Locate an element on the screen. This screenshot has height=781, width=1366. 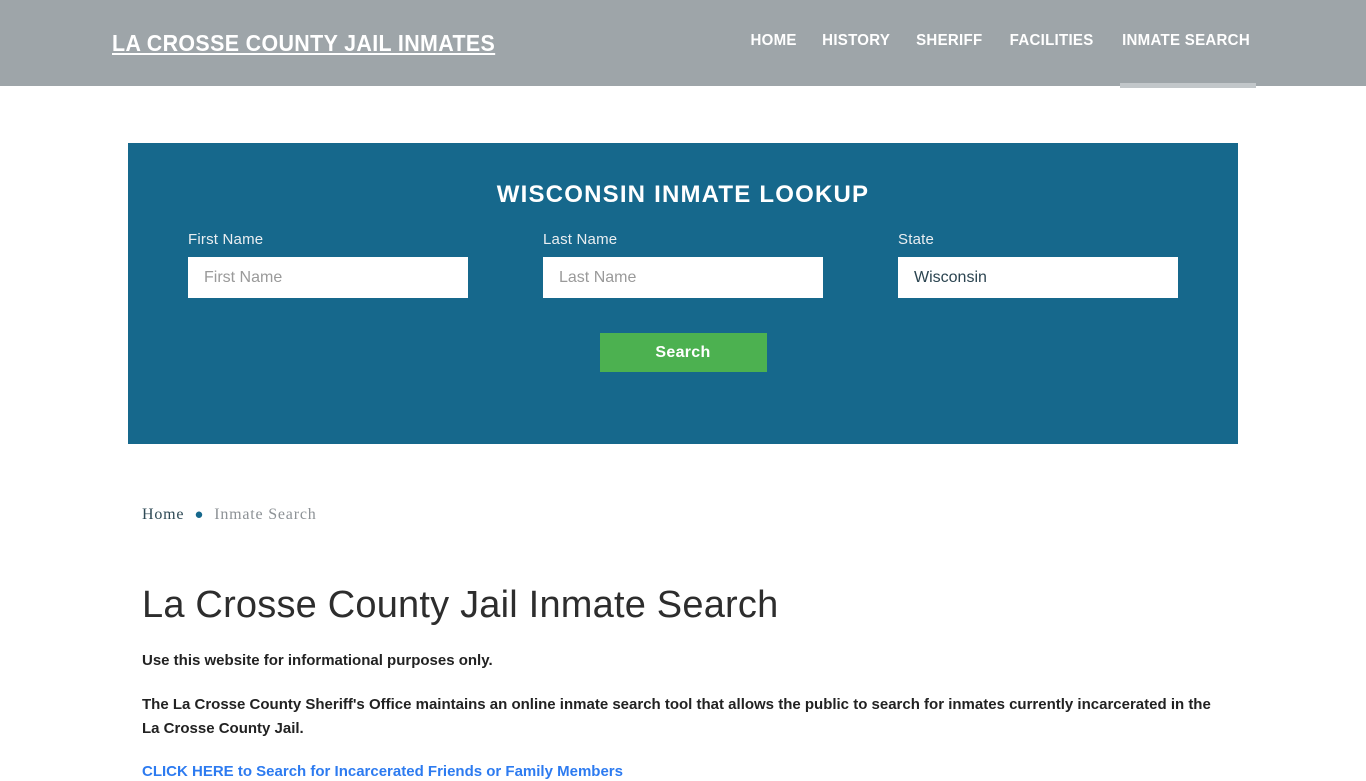
state-field-group: State is located at coordinates (1038, 264).